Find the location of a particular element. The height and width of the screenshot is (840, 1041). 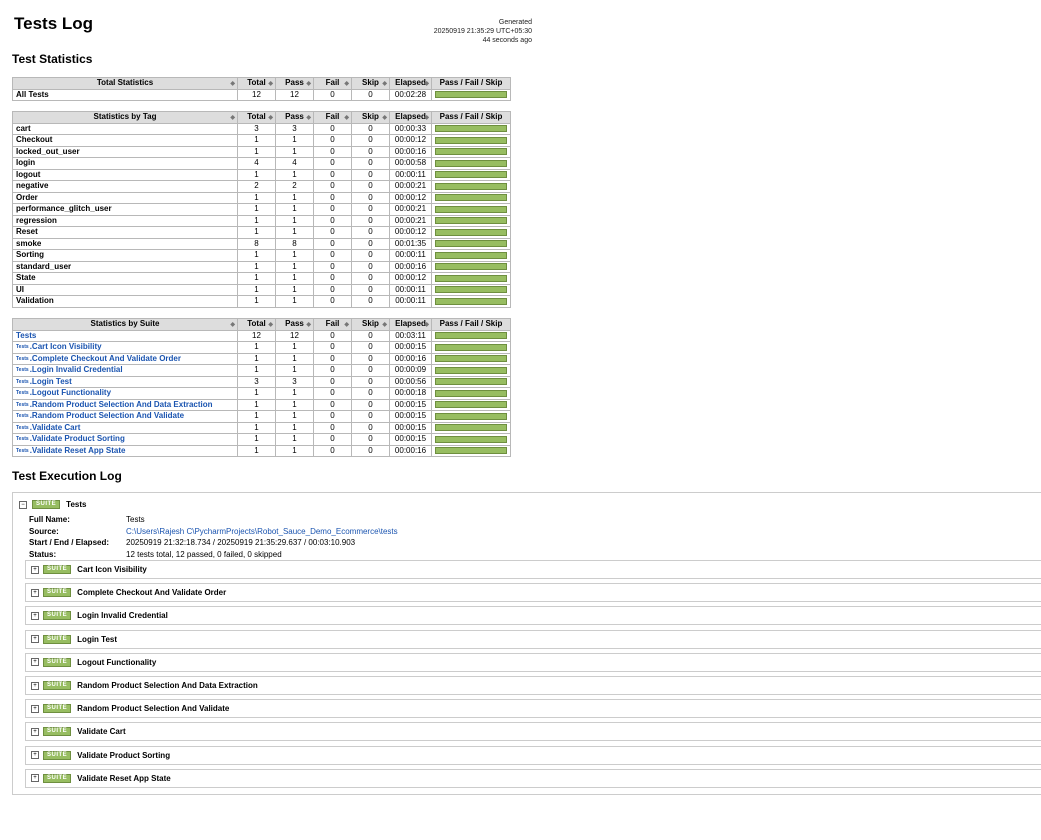

stat-name: Tests.Login Test is located at coordinates (125, 381).